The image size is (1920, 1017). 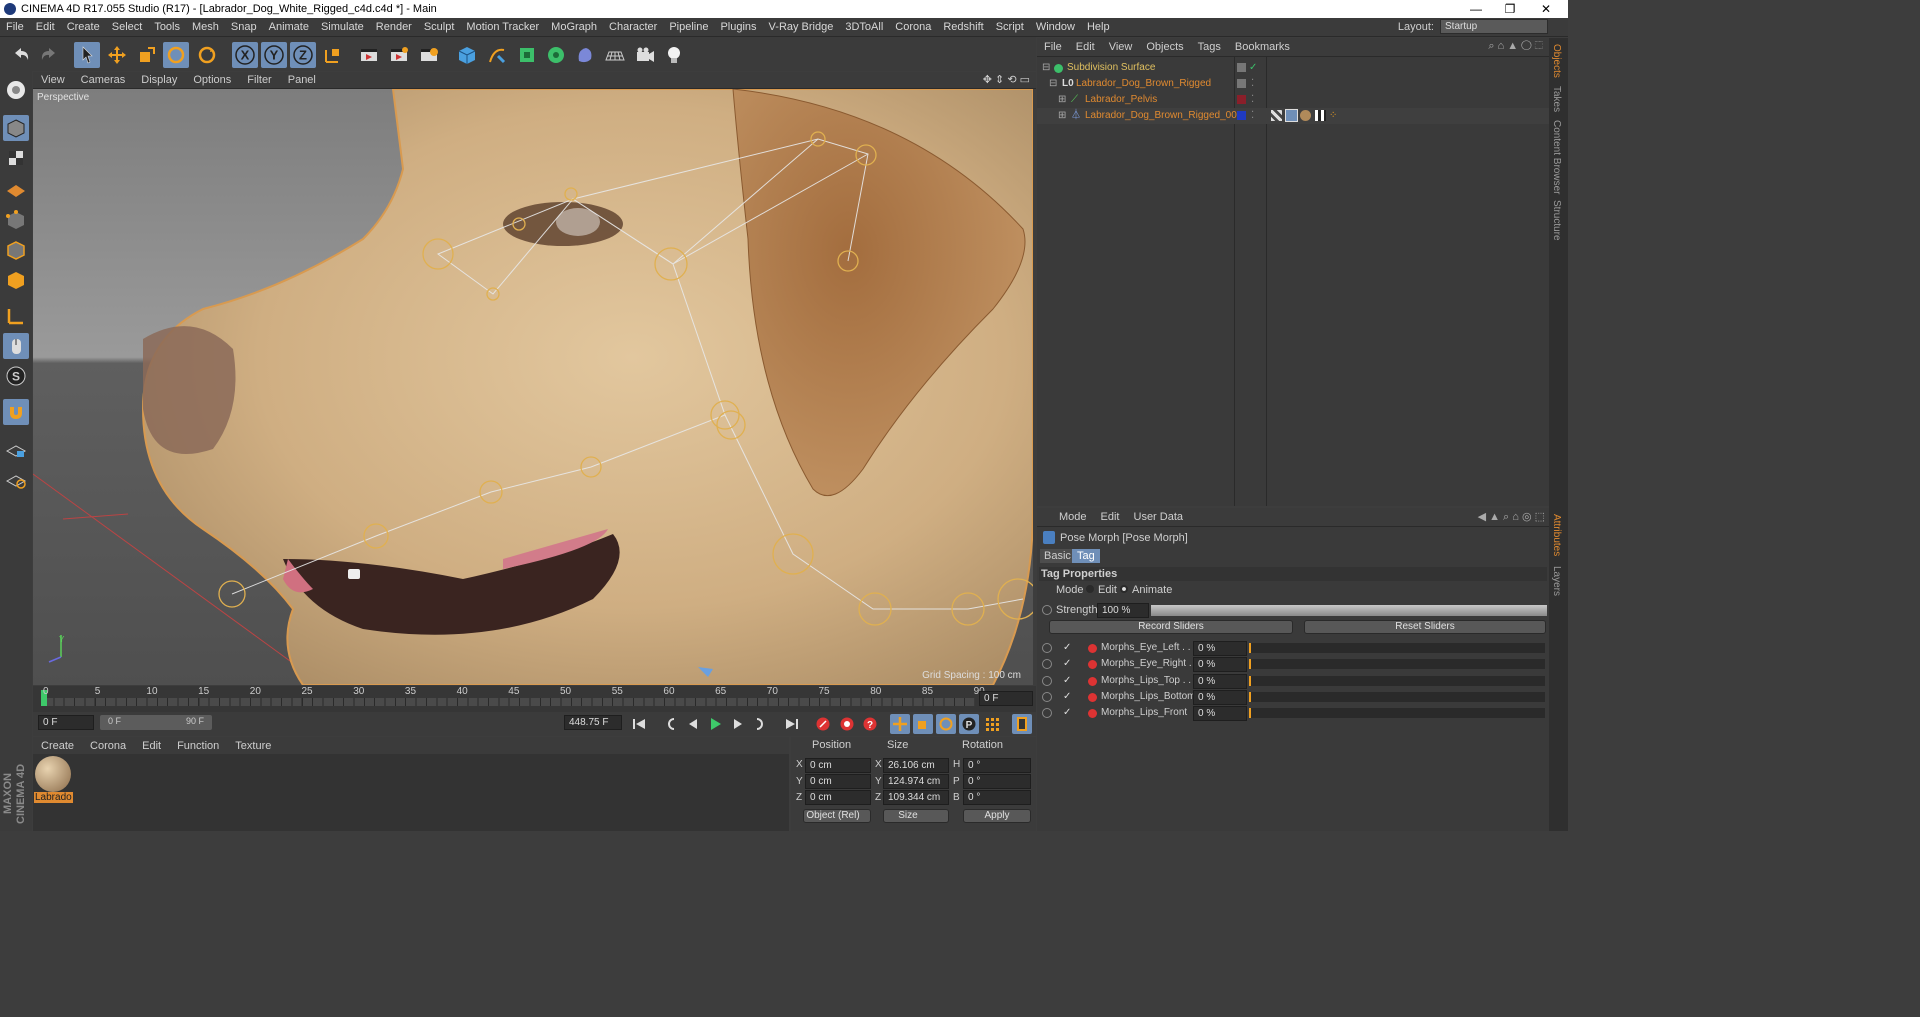 What do you see at coordinates (1121, 100) in the screenshot?
I see `object-name: Labrador_Pelvis` at bounding box center [1121, 100].